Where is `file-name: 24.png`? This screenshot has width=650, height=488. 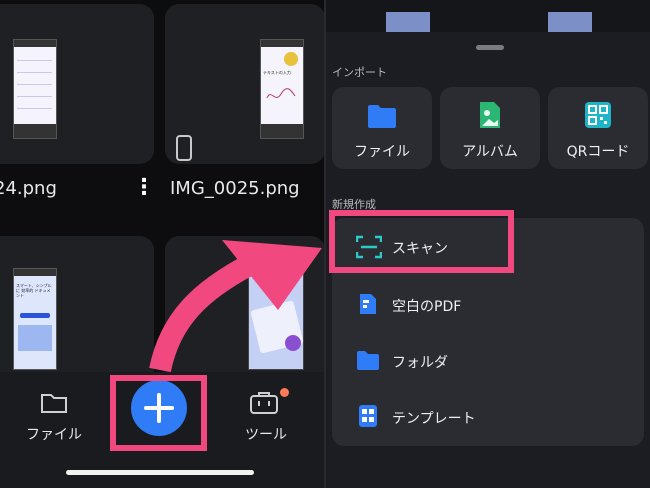
file-name: 24.png is located at coordinates (28, 188).